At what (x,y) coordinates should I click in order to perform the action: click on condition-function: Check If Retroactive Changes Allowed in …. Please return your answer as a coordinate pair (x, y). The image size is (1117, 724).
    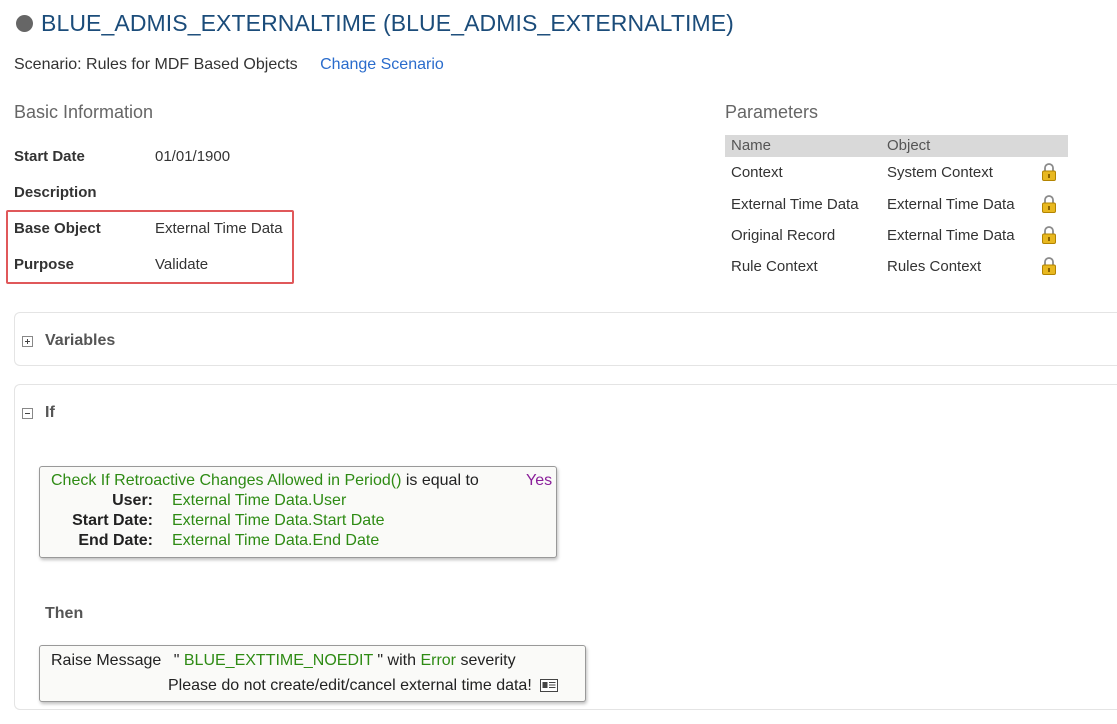
    Looking at the image, I should click on (226, 480).